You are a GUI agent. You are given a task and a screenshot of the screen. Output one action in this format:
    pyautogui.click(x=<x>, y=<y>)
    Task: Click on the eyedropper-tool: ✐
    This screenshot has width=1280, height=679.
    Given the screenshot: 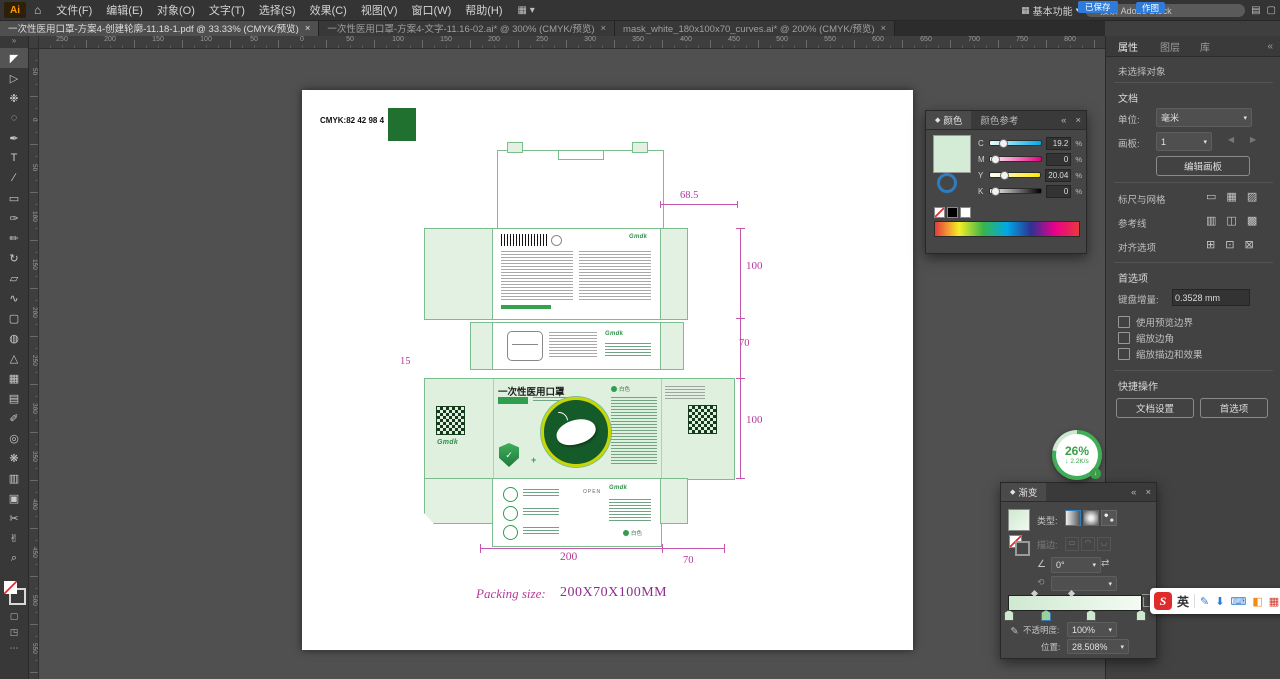 What is the action you would take?
    pyautogui.click(x=14, y=418)
    